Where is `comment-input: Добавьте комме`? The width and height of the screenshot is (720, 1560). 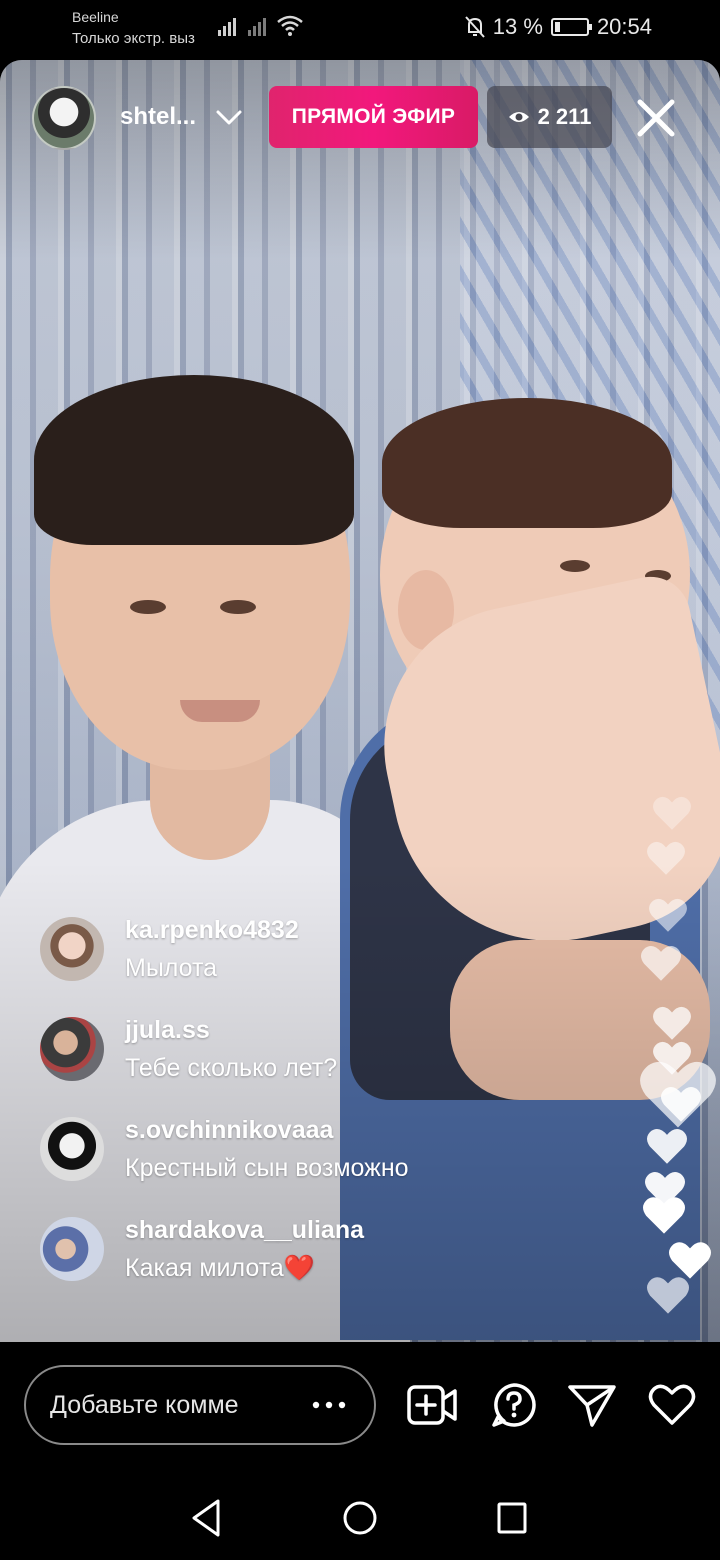
comment-input: Добавьте комме is located at coordinates (200, 1405).